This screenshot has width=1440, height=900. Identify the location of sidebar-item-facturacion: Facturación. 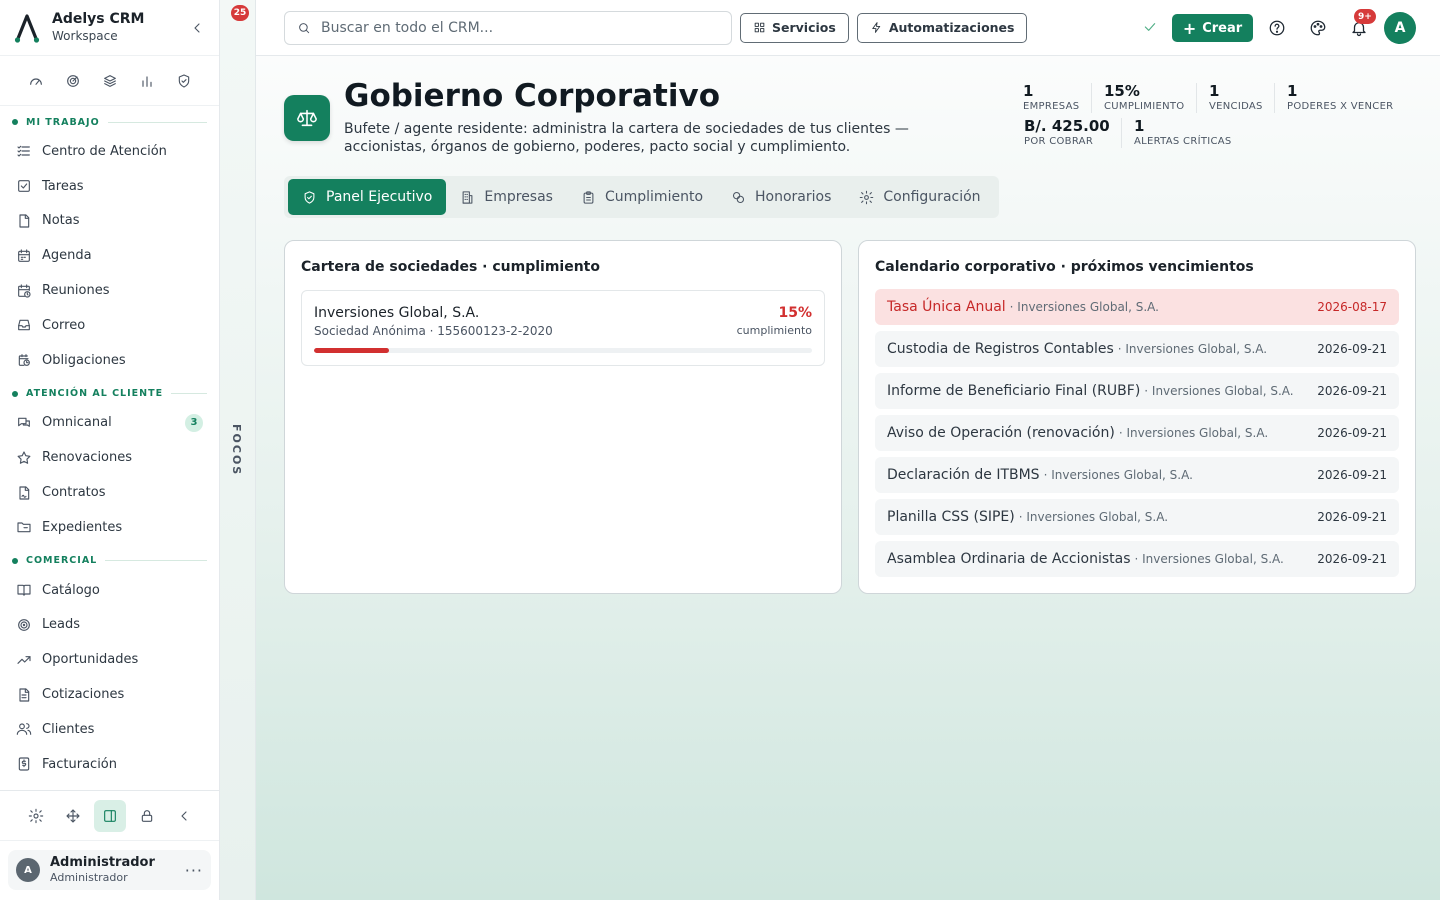
(109, 764).